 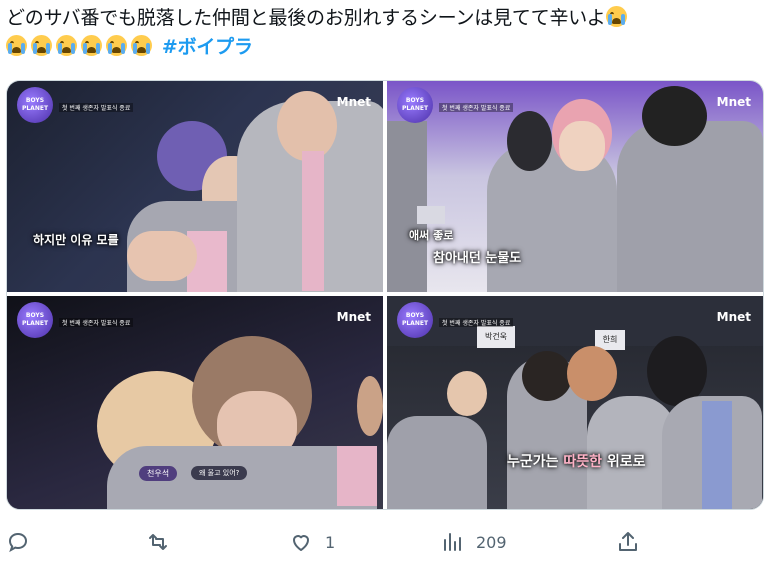 What do you see at coordinates (76, 240) in the screenshot?
I see `panel-1-subtitle: 하지만 이유 모를` at bounding box center [76, 240].